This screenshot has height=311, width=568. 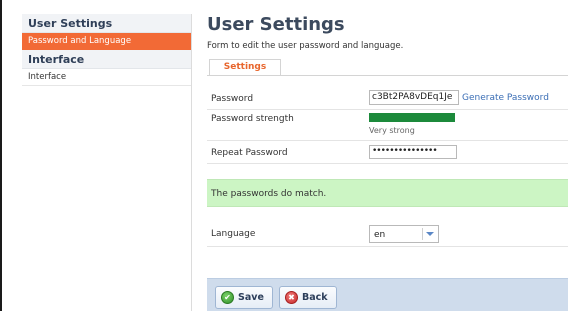 I want to click on password-field: c3Bt2PA8vDEq1Je, so click(x=414, y=97).